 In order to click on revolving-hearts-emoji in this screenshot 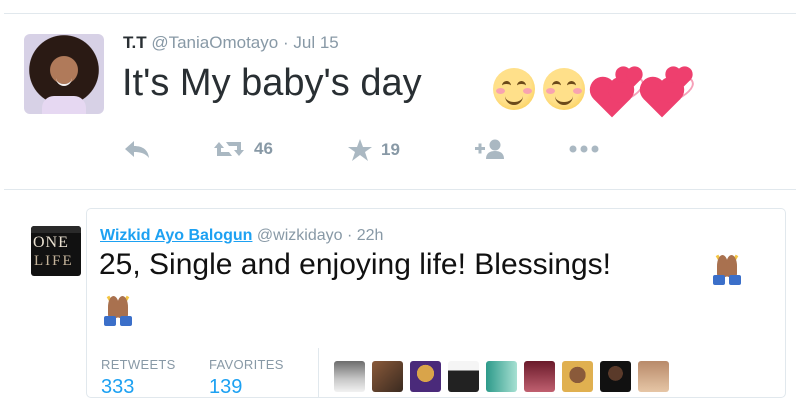, I will do `click(670, 91)`.